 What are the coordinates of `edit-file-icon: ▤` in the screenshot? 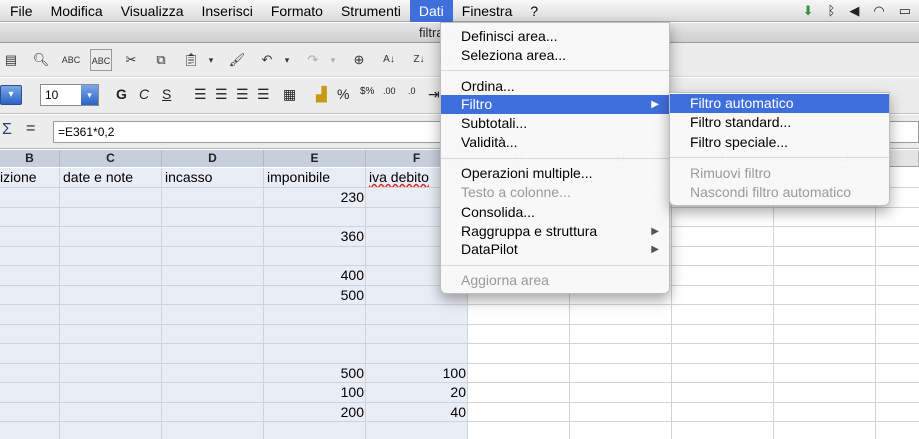 It's located at (11, 60).